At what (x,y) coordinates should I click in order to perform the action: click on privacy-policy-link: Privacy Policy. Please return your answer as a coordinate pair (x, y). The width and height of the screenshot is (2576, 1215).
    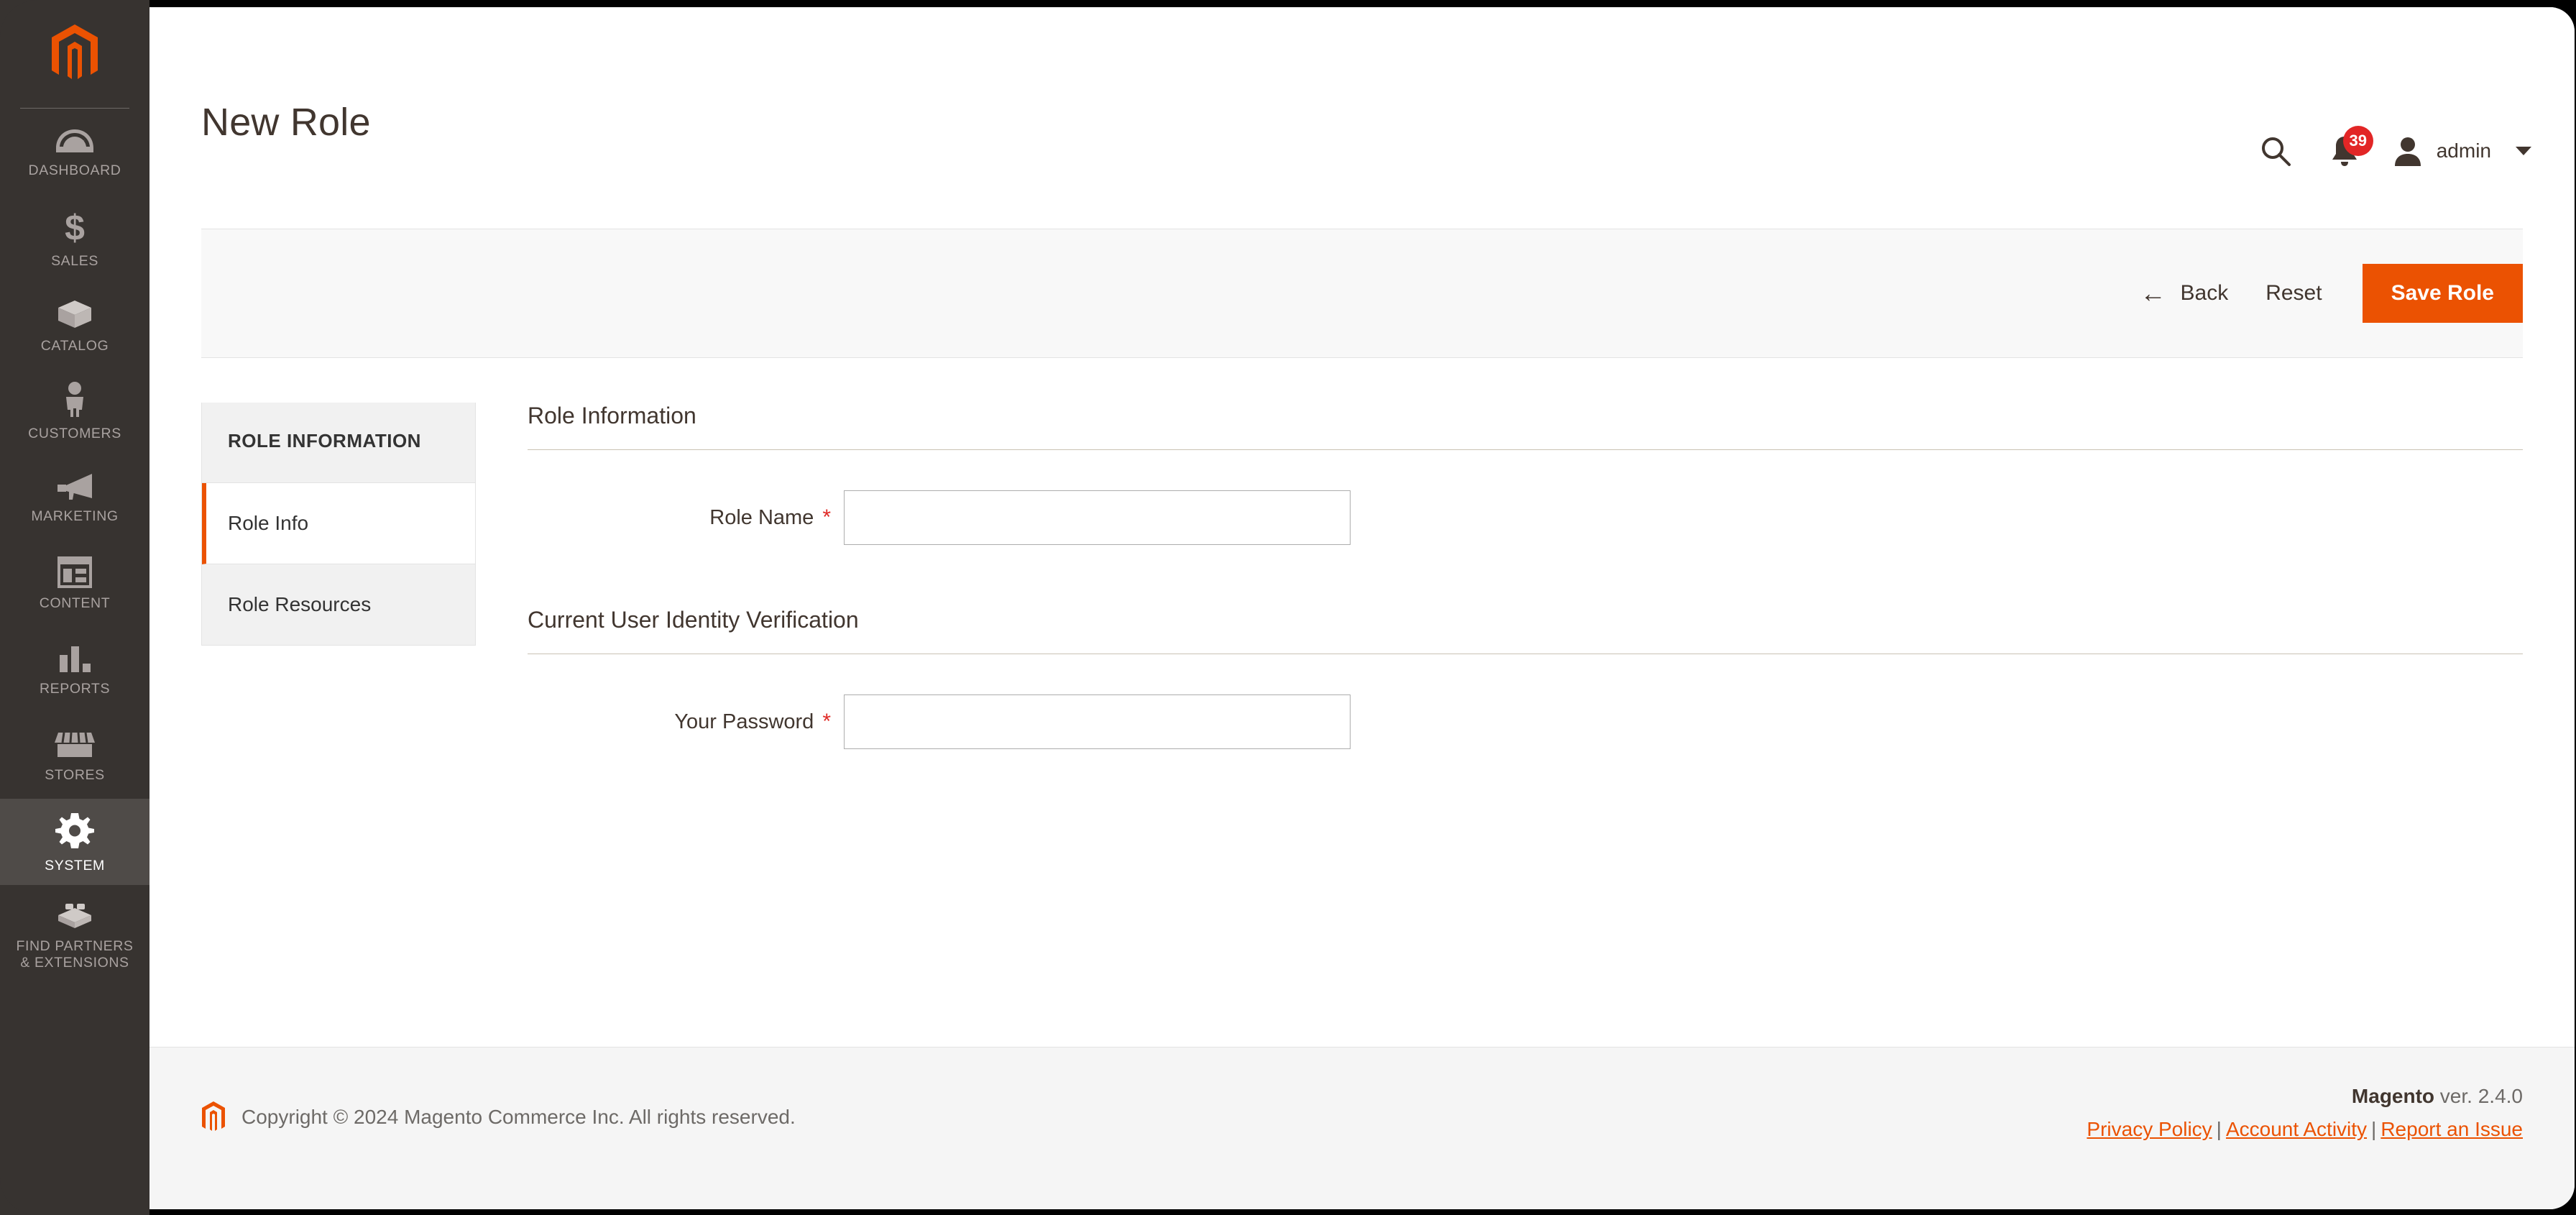
    Looking at the image, I should click on (2149, 1129).